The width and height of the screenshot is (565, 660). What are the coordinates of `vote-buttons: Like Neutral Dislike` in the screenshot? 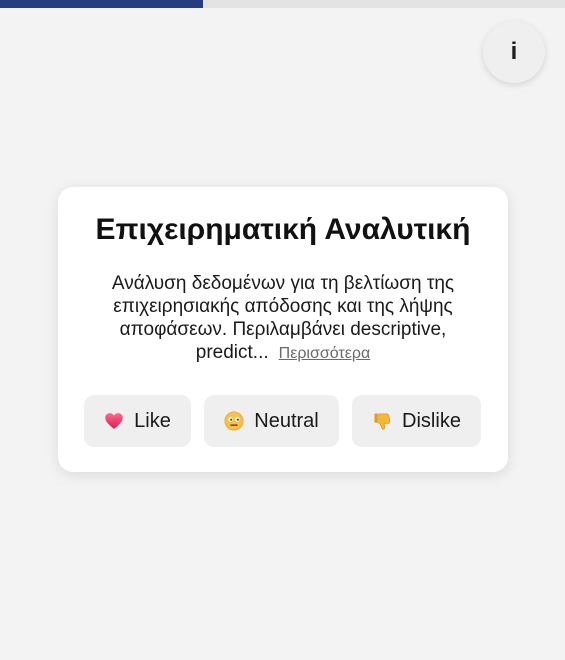 It's located at (282, 421).